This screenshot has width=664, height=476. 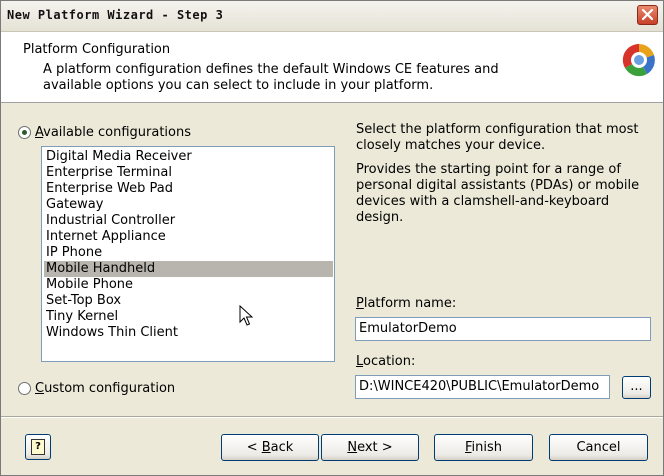 I want to click on list-item: Industrial Controller, so click(x=188, y=221).